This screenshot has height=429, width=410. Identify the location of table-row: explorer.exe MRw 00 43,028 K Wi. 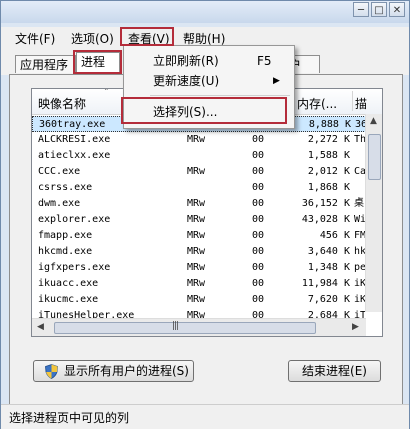
(199, 220).